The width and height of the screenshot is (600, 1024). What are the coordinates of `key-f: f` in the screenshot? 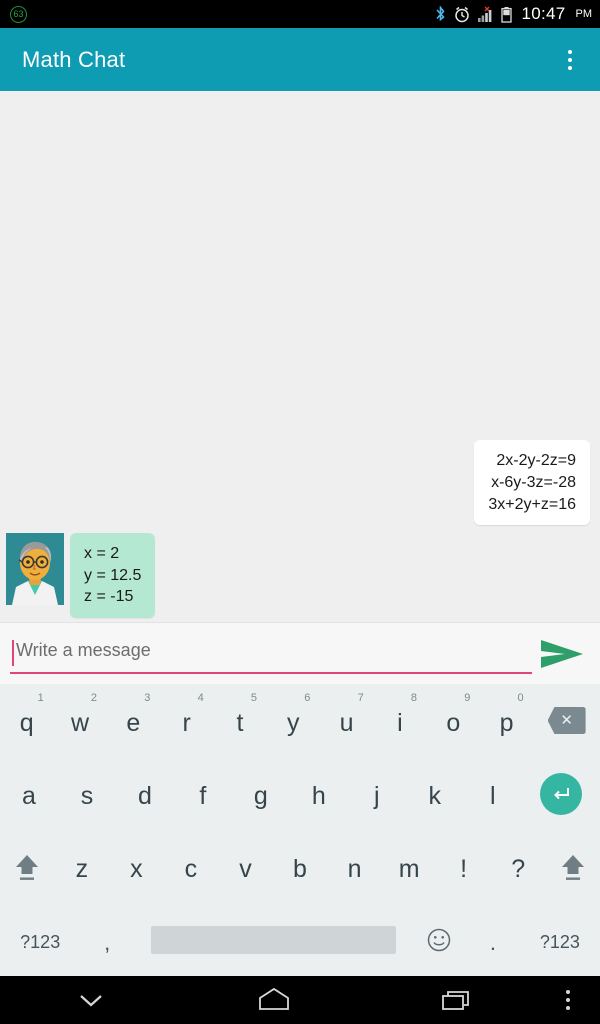 It's located at (203, 793).